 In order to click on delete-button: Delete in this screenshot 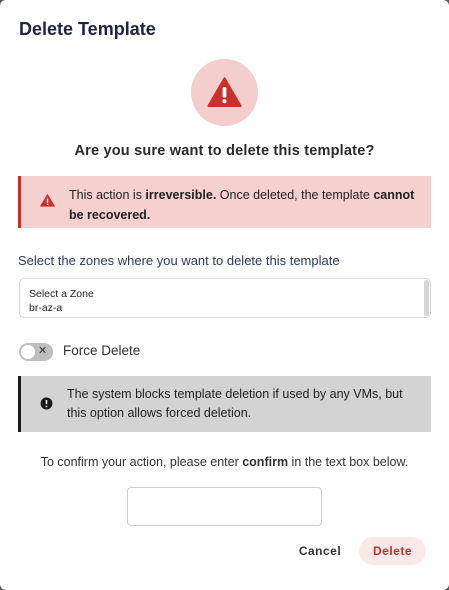, I will do `click(392, 551)`.